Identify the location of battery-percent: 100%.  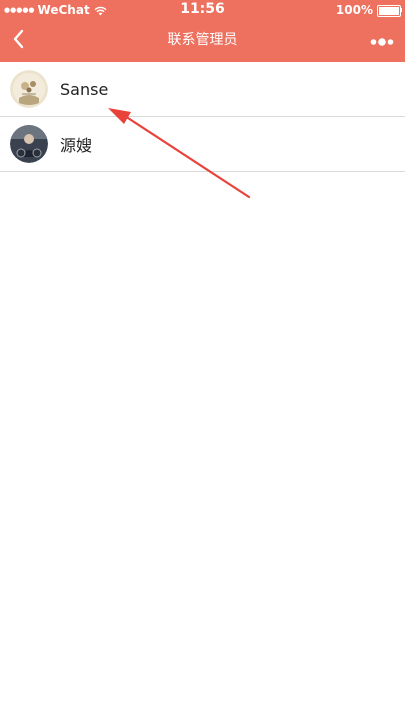
(354, 10).